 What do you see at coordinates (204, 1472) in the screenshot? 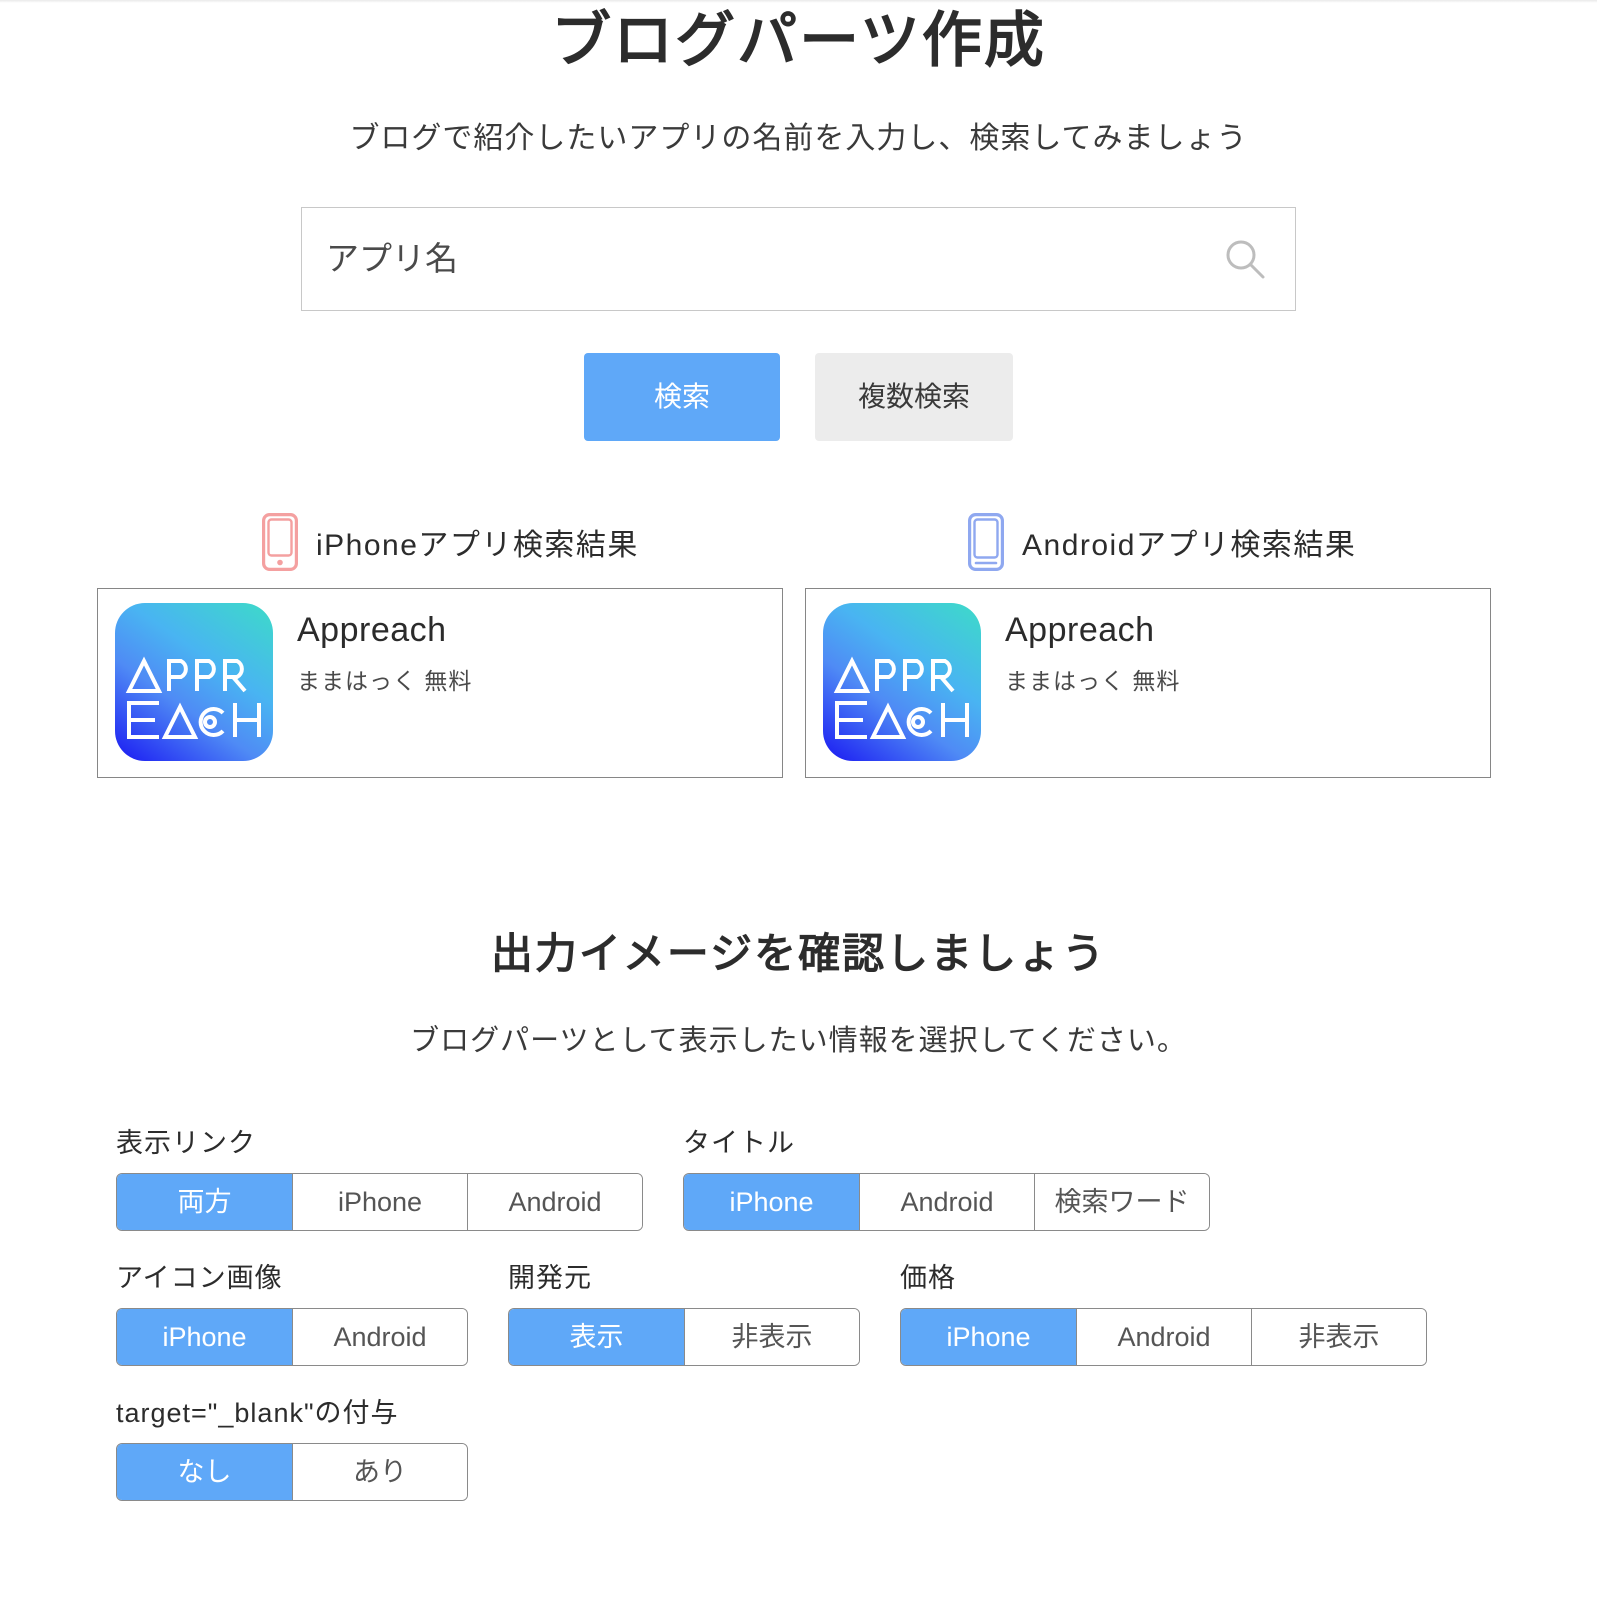
I see `segment-option: なし` at bounding box center [204, 1472].